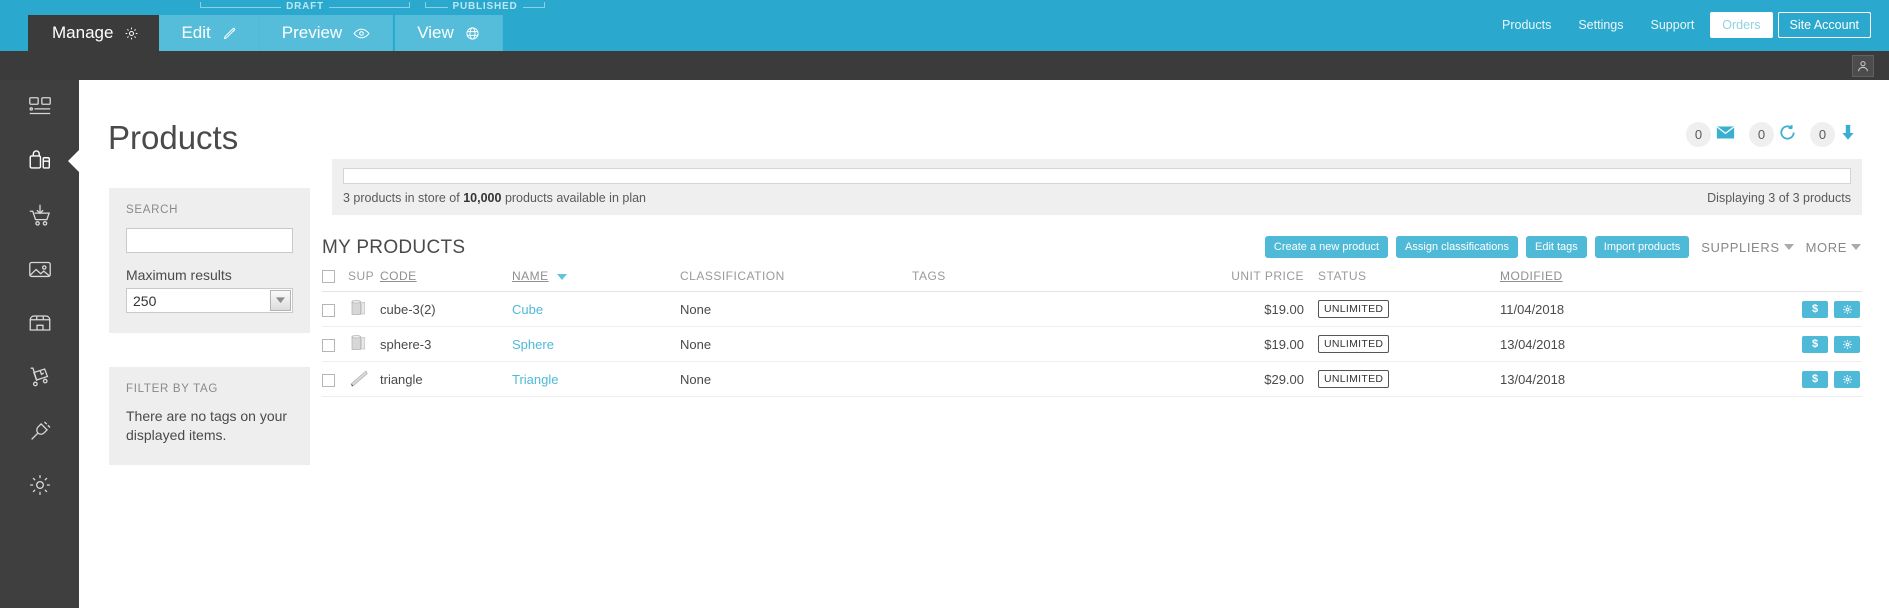 This screenshot has height=608, width=1889. What do you see at coordinates (1605, 344) in the screenshot?
I see `row-modified: 13/04/2018` at bounding box center [1605, 344].